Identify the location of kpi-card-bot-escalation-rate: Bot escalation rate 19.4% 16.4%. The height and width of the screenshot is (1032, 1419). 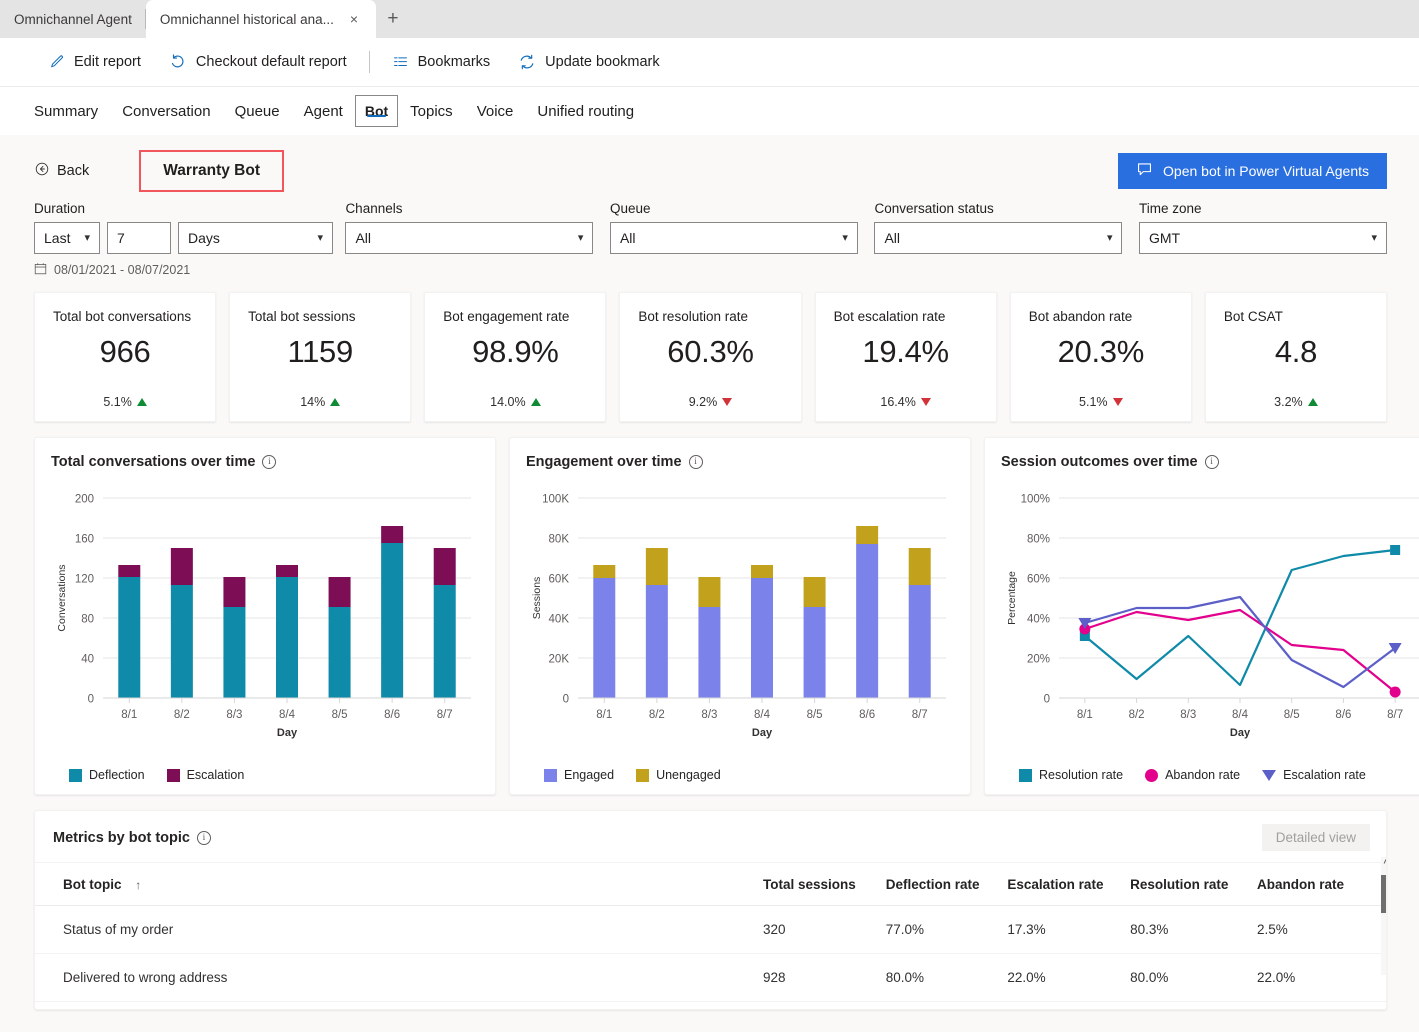
(905, 357).